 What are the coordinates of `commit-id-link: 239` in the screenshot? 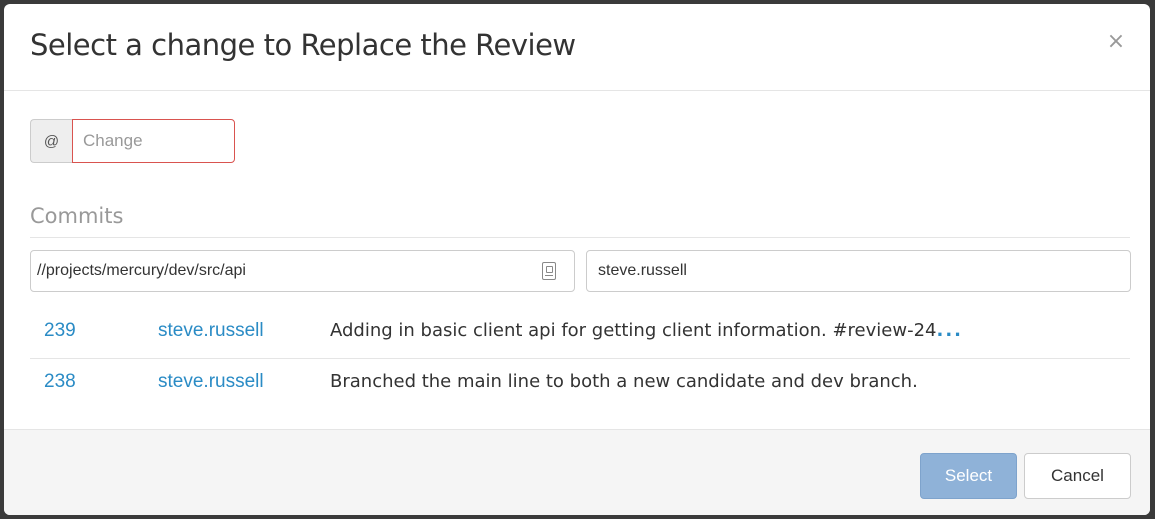 It's located at (60, 331).